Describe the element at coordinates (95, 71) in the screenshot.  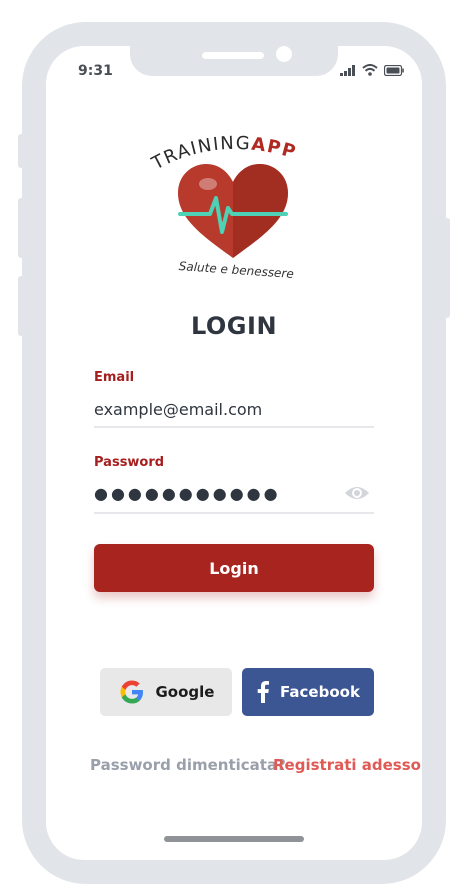
I see `status-time: 9:31` at that location.